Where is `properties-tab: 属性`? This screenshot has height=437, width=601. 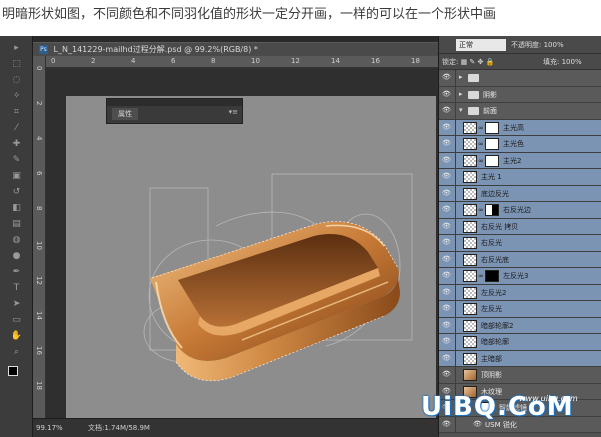 properties-tab: 属性 is located at coordinates (125, 114).